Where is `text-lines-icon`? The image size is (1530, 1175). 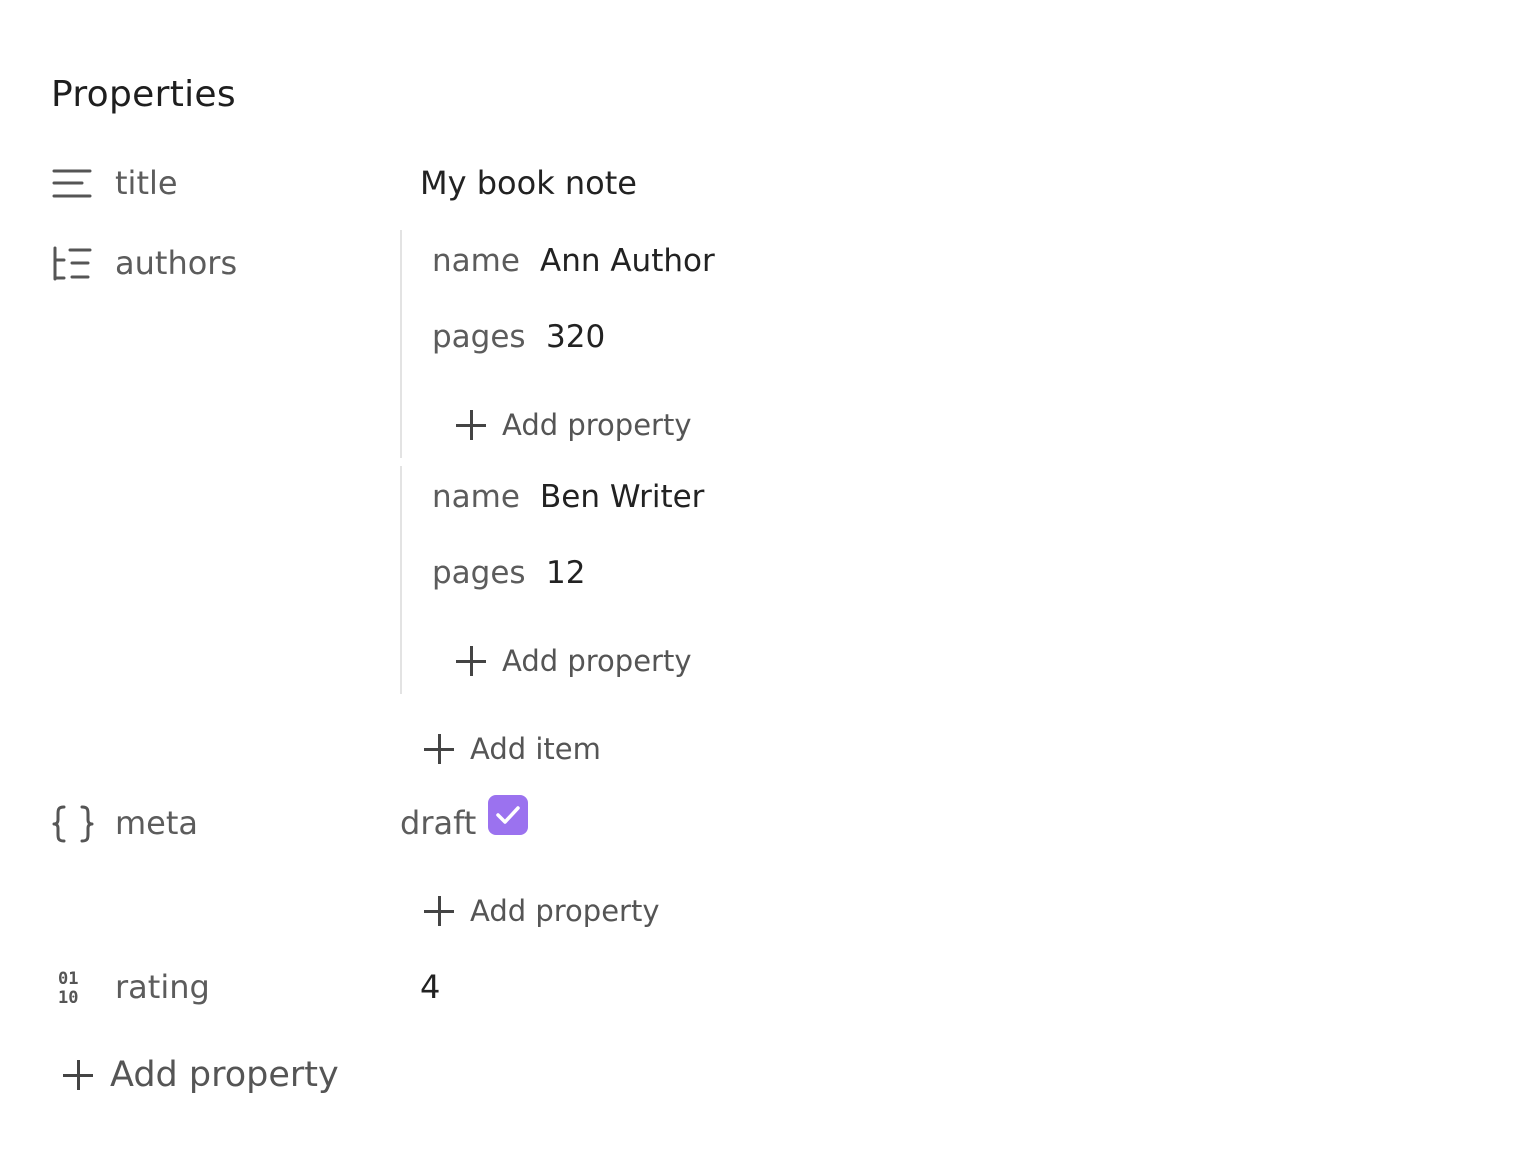 text-lines-icon is located at coordinates (72, 186).